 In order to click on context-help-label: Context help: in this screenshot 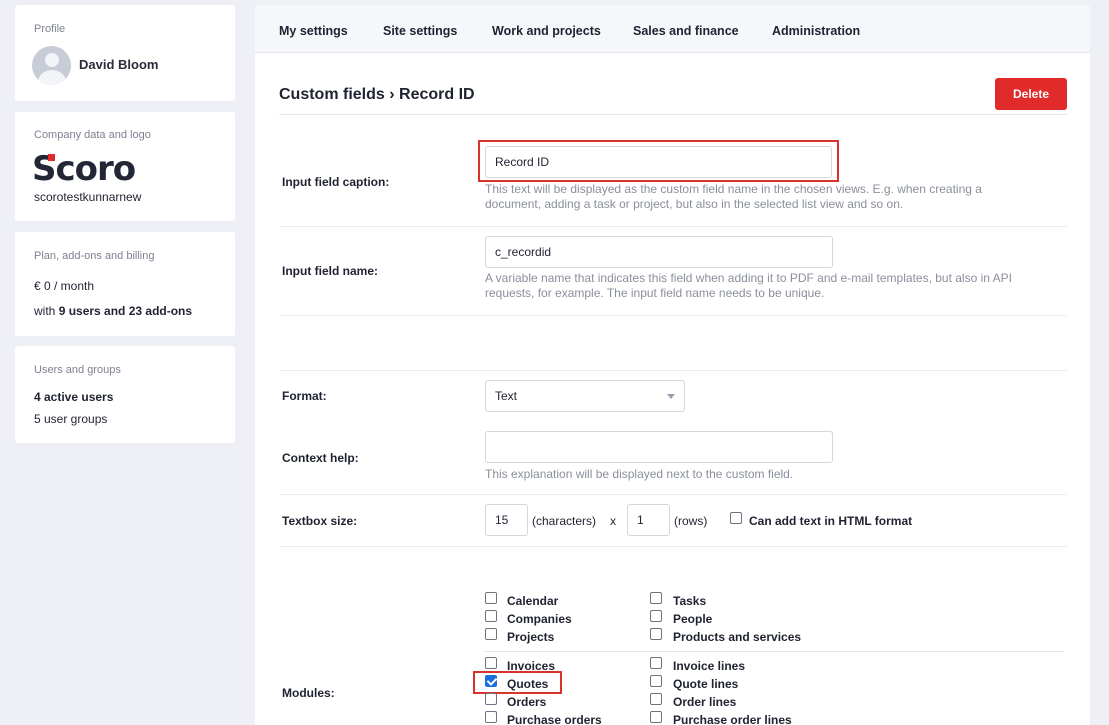, I will do `click(320, 458)`.